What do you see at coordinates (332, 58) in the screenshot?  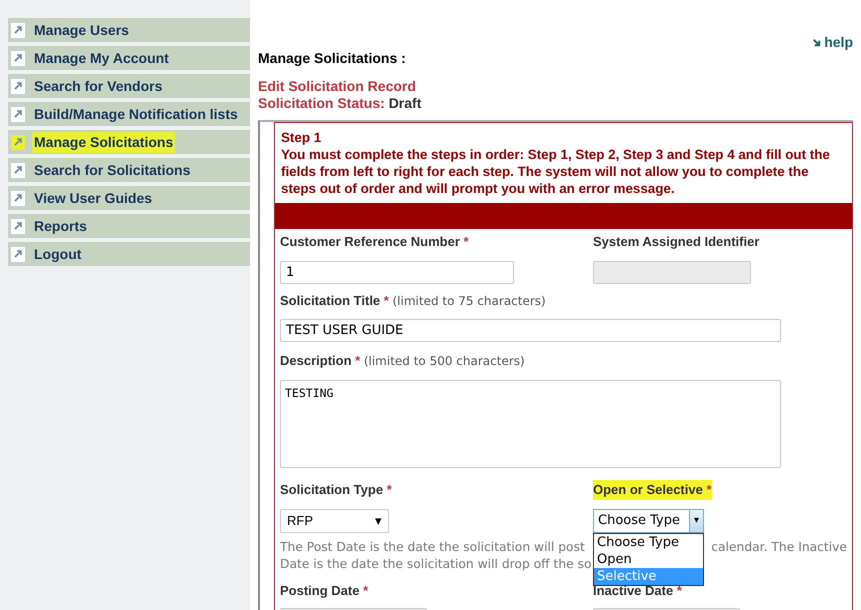 I see `page-title: Manage Solicitations :` at bounding box center [332, 58].